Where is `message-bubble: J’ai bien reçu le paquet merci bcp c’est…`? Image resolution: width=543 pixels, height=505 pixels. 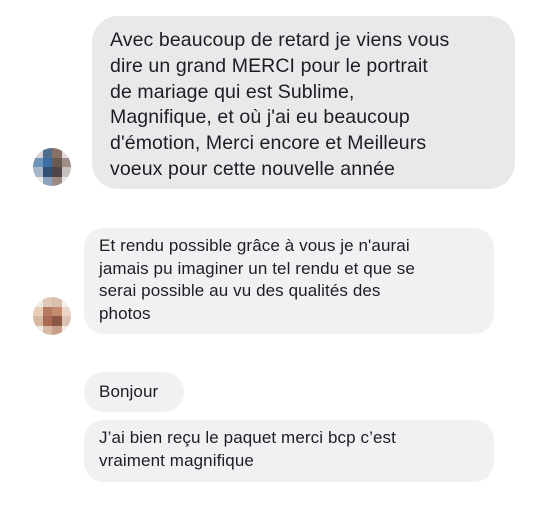
message-bubble: J’ai bien reçu le paquet merci bcp c’est… is located at coordinates (289, 451).